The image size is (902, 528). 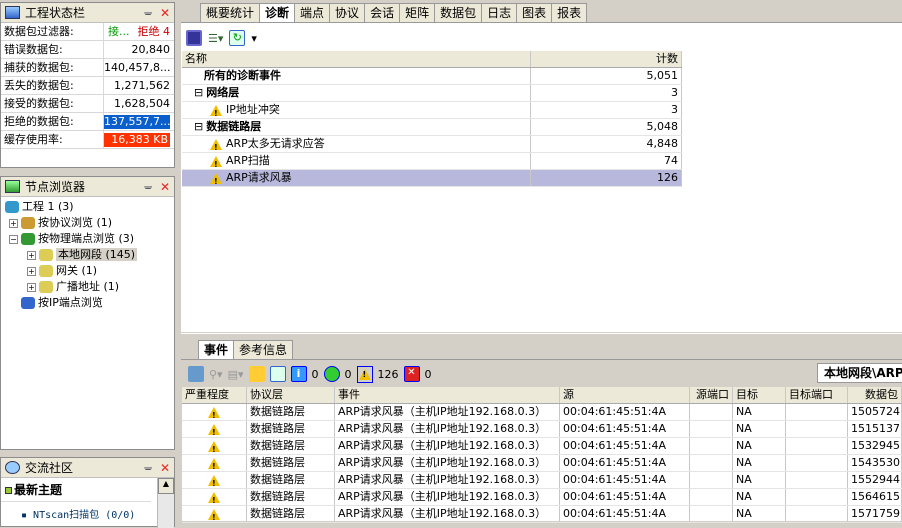 I want to click on tree-item: 按IP端点浏览, so click(x=89, y=303).